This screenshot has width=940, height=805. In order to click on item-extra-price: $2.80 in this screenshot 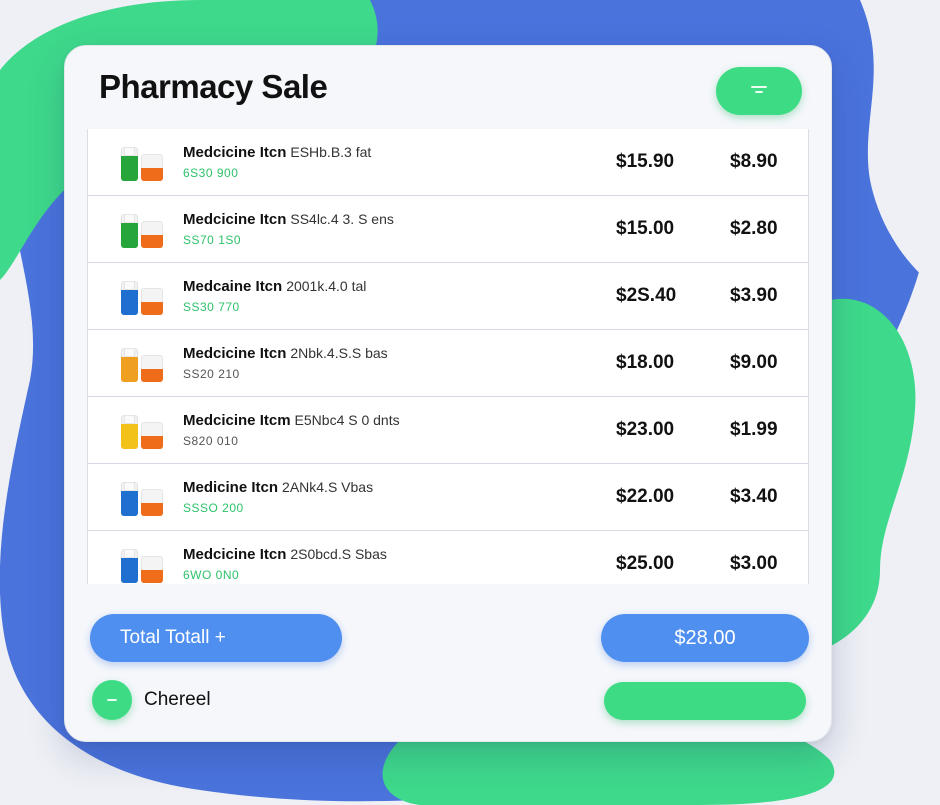, I will do `click(754, 228)`.